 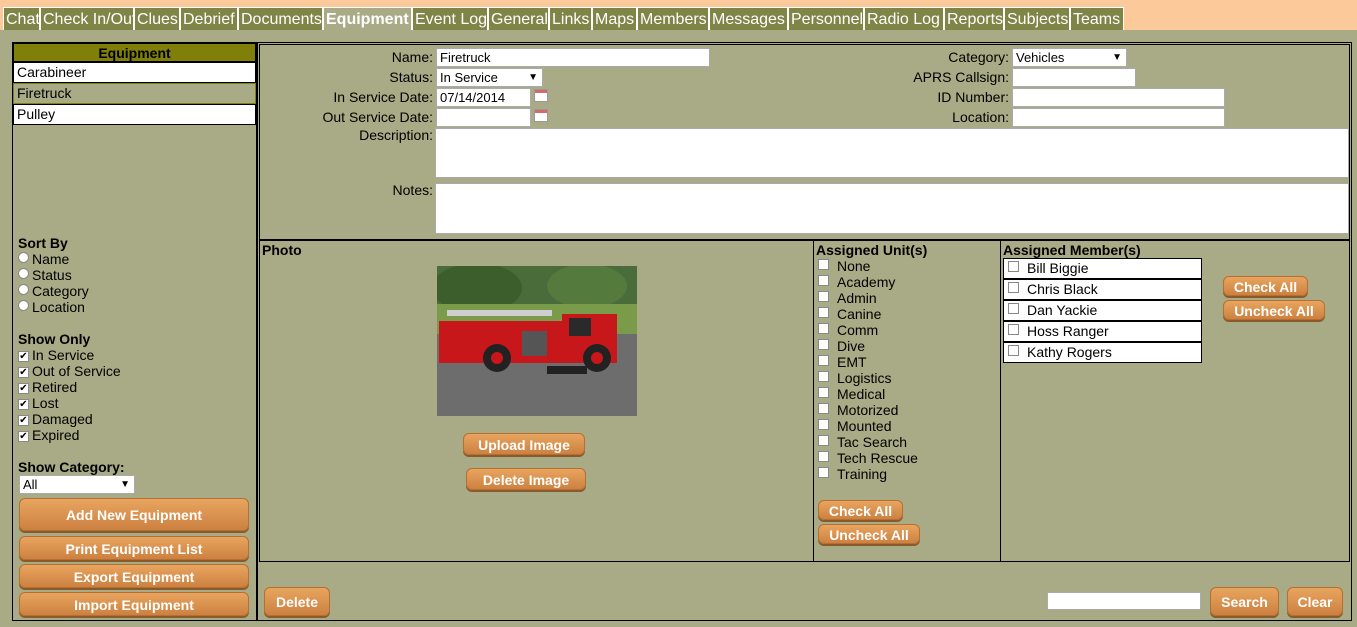 I want to click on tab-clues: Clues, so click(x=157, y=18).